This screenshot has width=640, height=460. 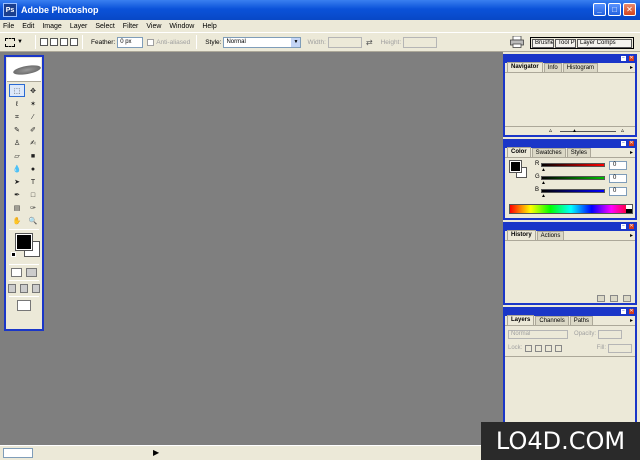 What do you see at coordinates (543, 170) in the screenshot?
I see `red-slider-thumb: ▲` at bounding box center [543, 170].